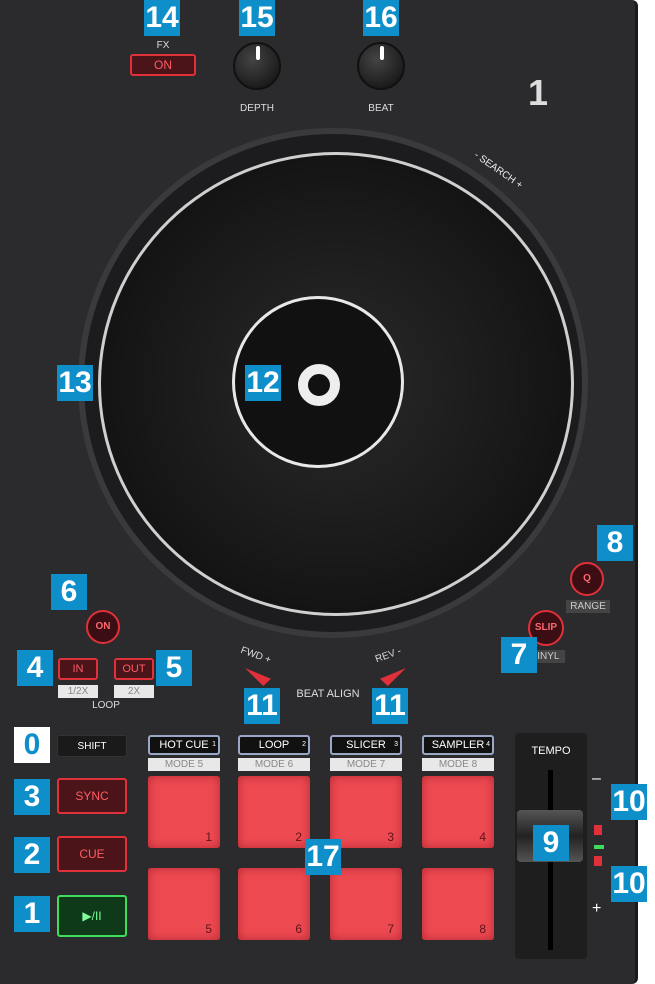 This screenshot has width=655, height=984. I want to click on callout-14: 14, so click(162, 18).